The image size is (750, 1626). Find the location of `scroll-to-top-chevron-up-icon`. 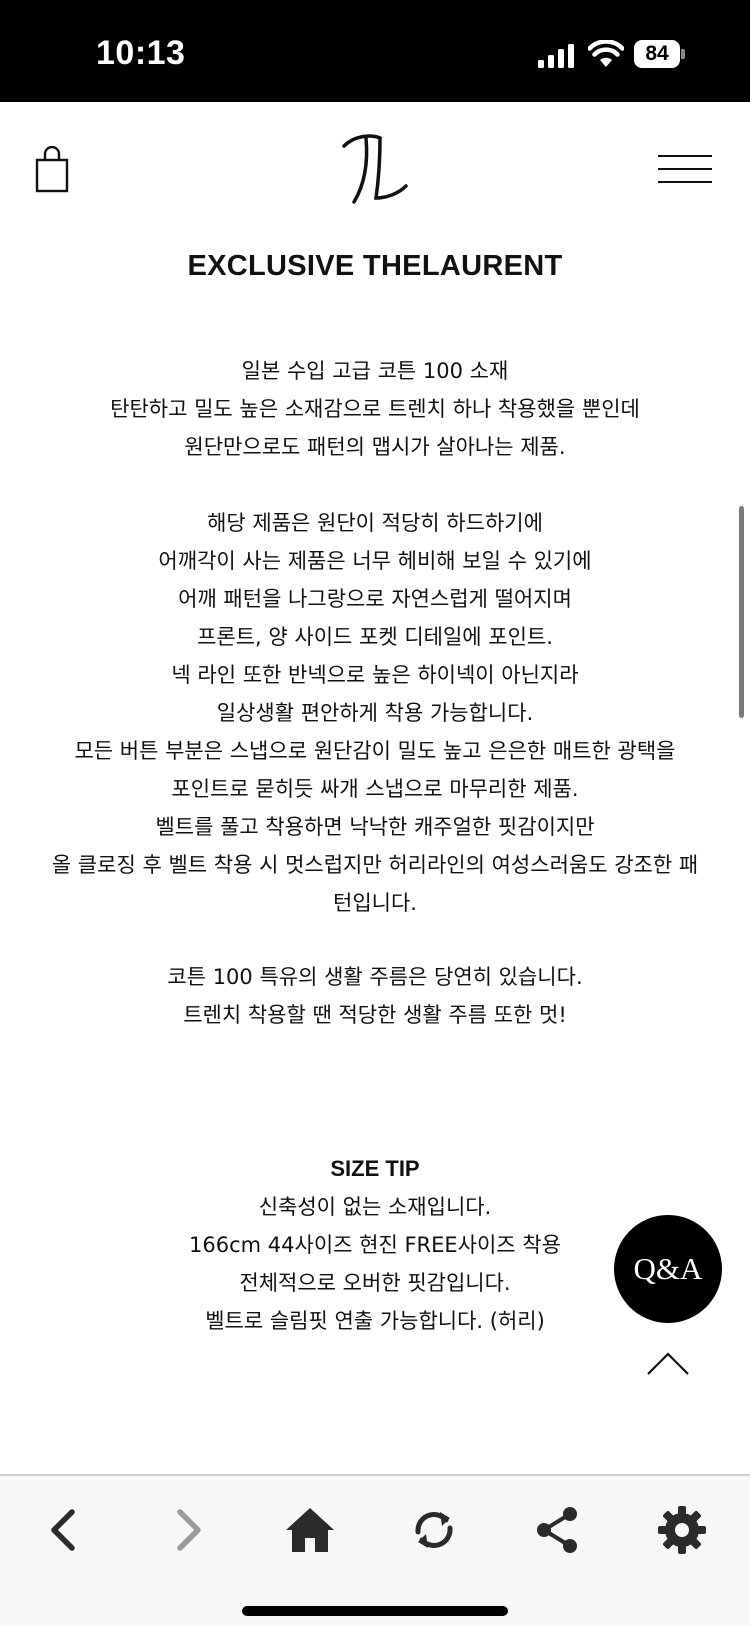

scroll-to-top-chevron-up-icon is located at coordinates (668, 1363).